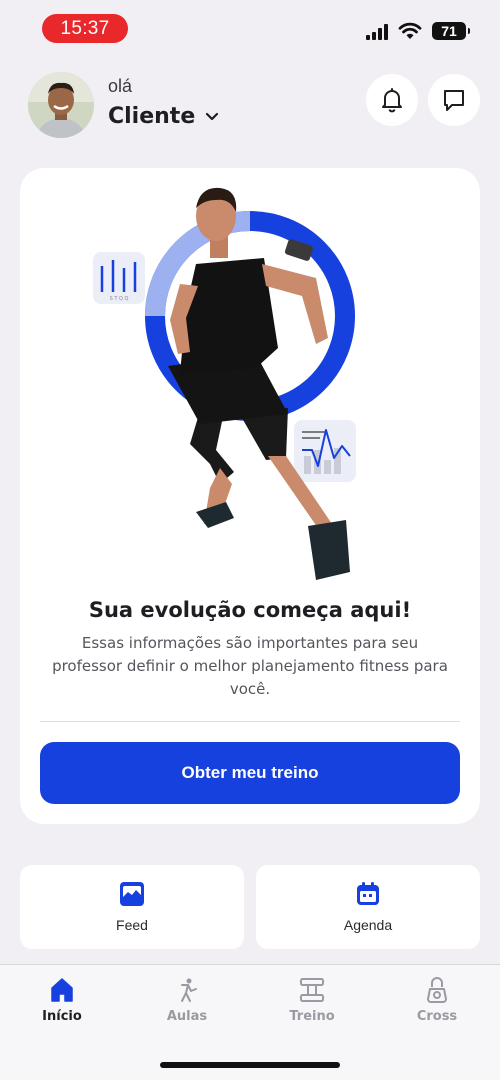 The width and height of the screenshot is (500, 1080). Describe the element at coordinates (250, 610) in the screenshot. I see `hero-title: Sua evolução começa aqui!` at that location.